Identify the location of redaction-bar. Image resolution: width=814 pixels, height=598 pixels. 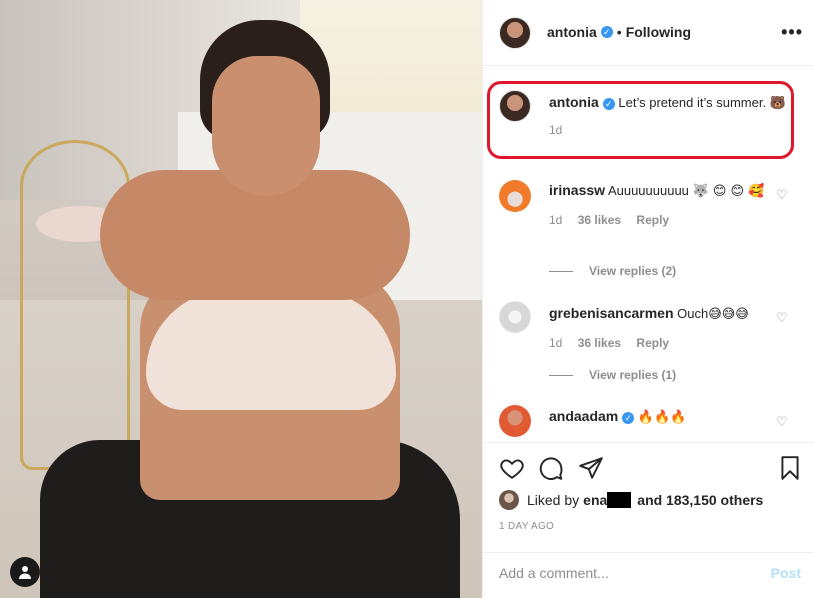
(619, 500).